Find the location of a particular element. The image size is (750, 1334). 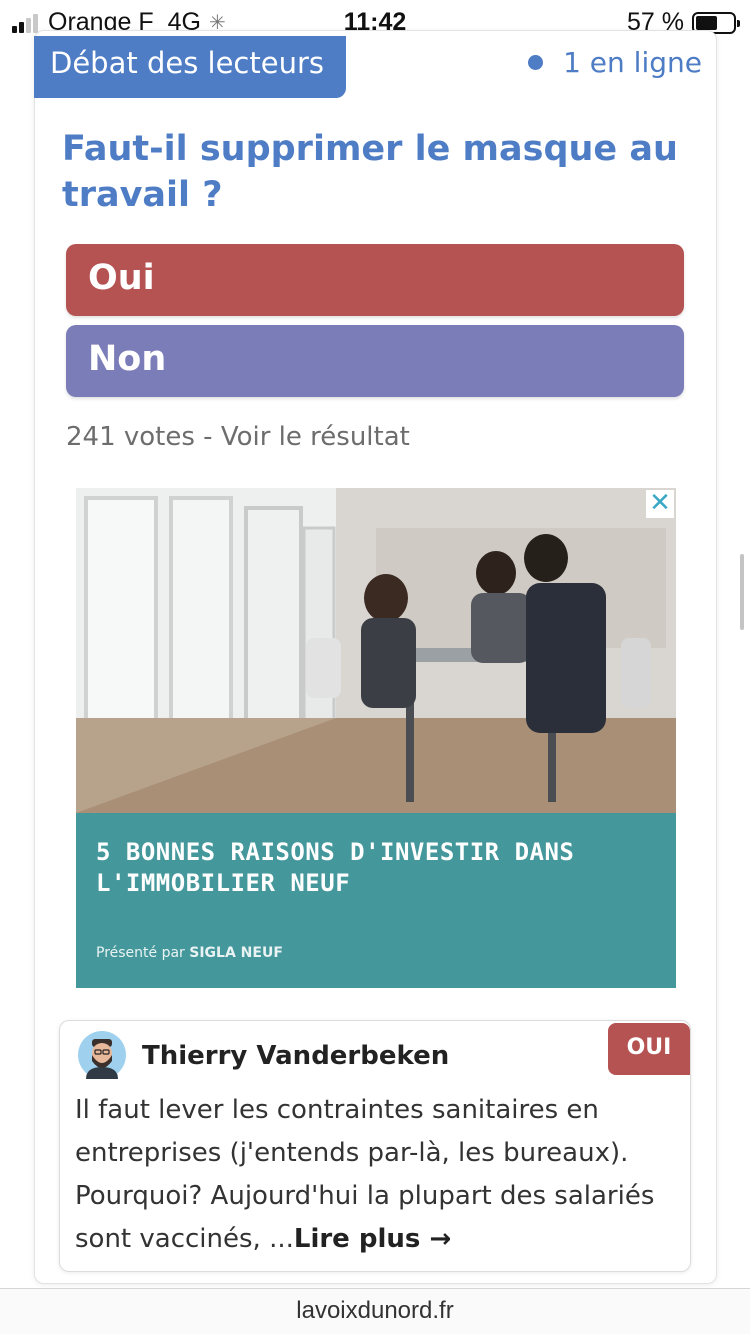

ad-sponsor-name: SIGLA NEUF is located at coordinates (236, 953).